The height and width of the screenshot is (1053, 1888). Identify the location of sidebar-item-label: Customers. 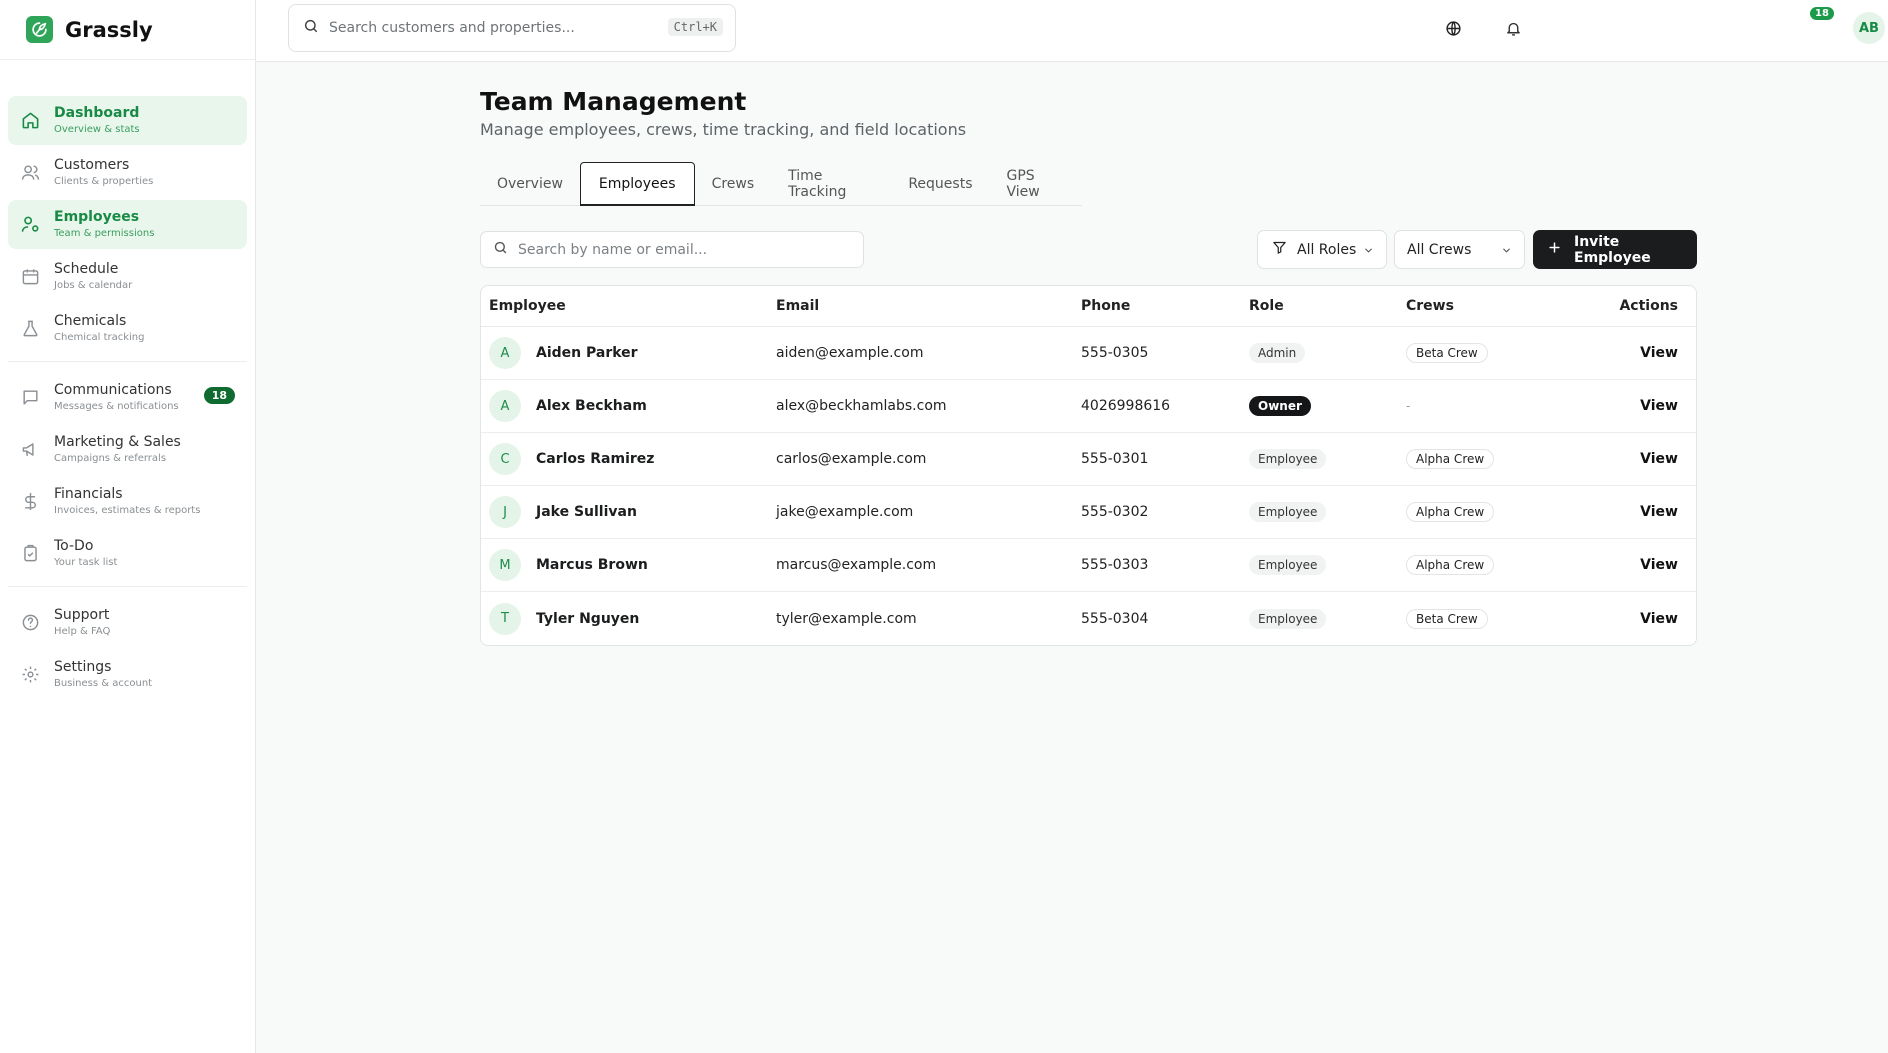
(92, 165).